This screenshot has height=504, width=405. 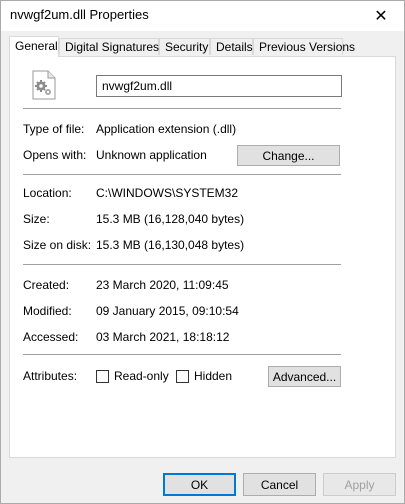 I want to click on created-label: Created:, so click(x=46, y=285).